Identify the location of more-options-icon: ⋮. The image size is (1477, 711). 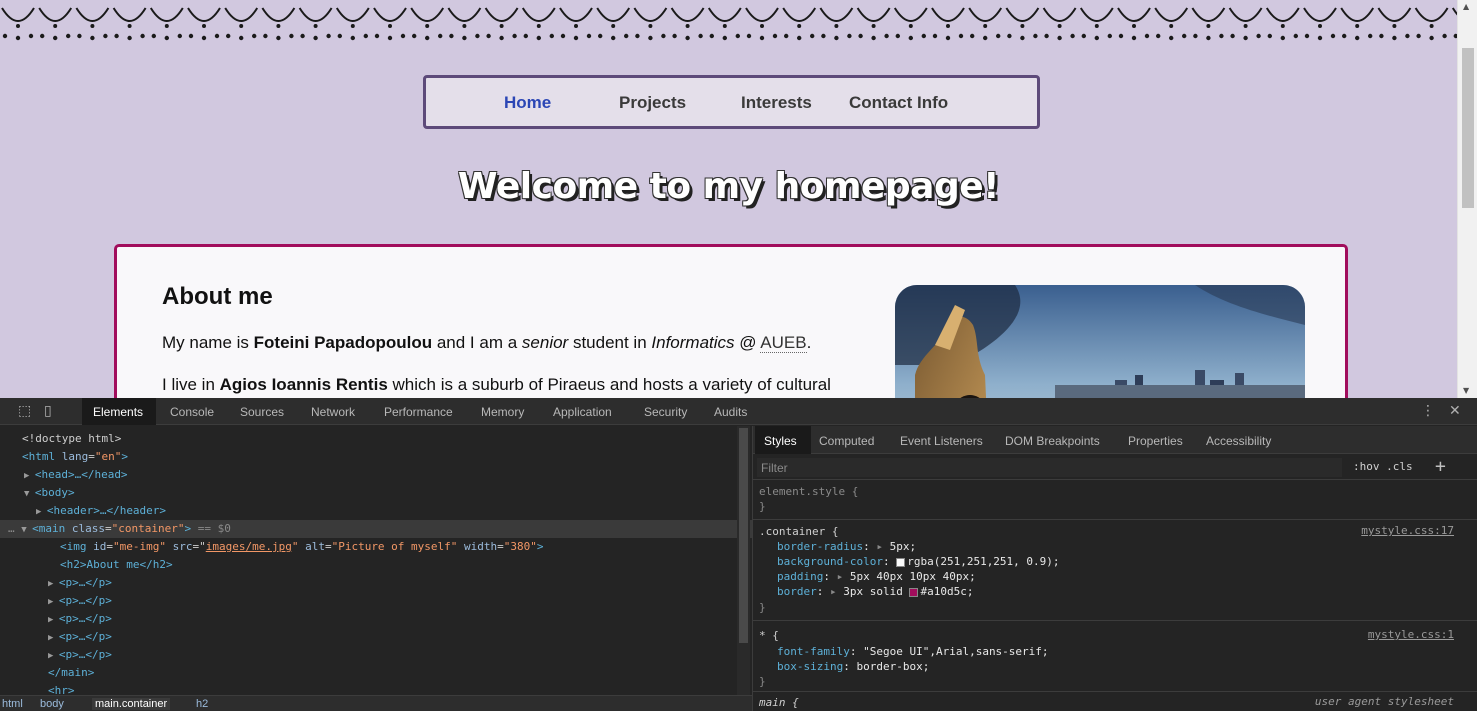
(1428, 411).